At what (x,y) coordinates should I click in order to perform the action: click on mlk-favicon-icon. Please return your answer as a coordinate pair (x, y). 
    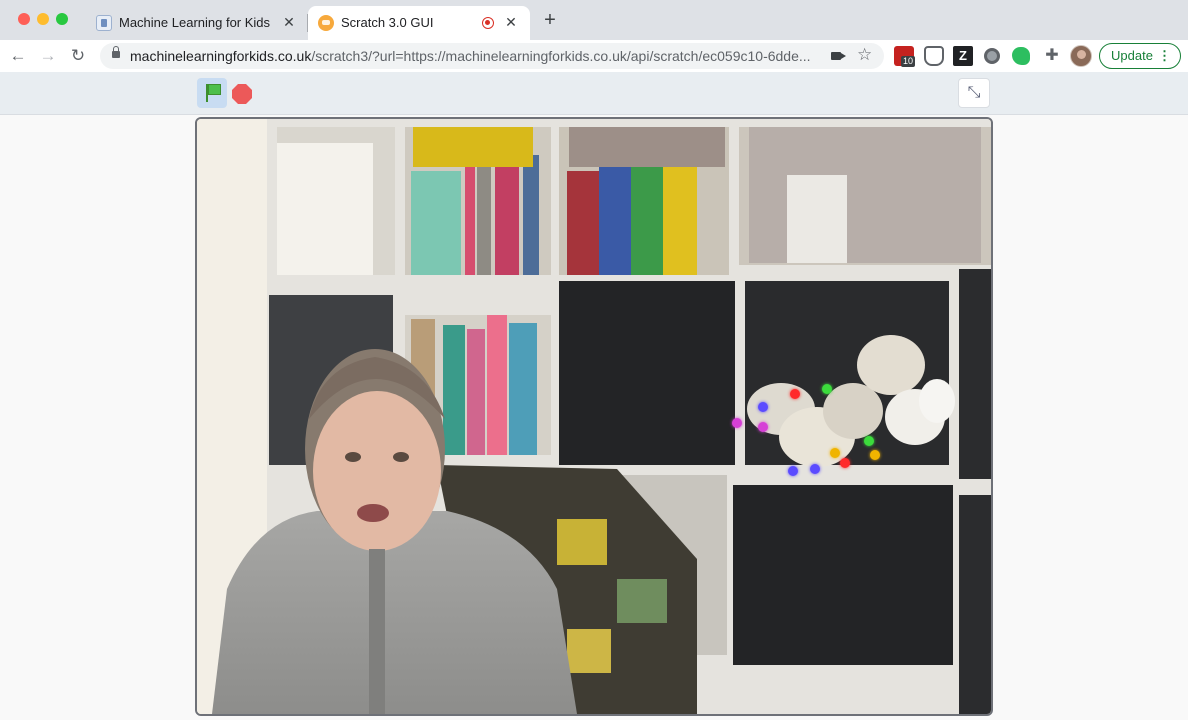
    Looking at the image, I should click on (104, 23).